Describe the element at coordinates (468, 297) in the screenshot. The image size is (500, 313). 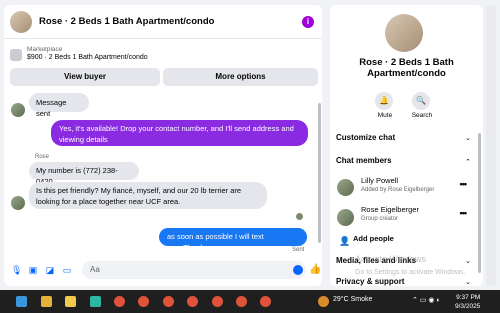
I see `time: 9:37 PM` at that location.